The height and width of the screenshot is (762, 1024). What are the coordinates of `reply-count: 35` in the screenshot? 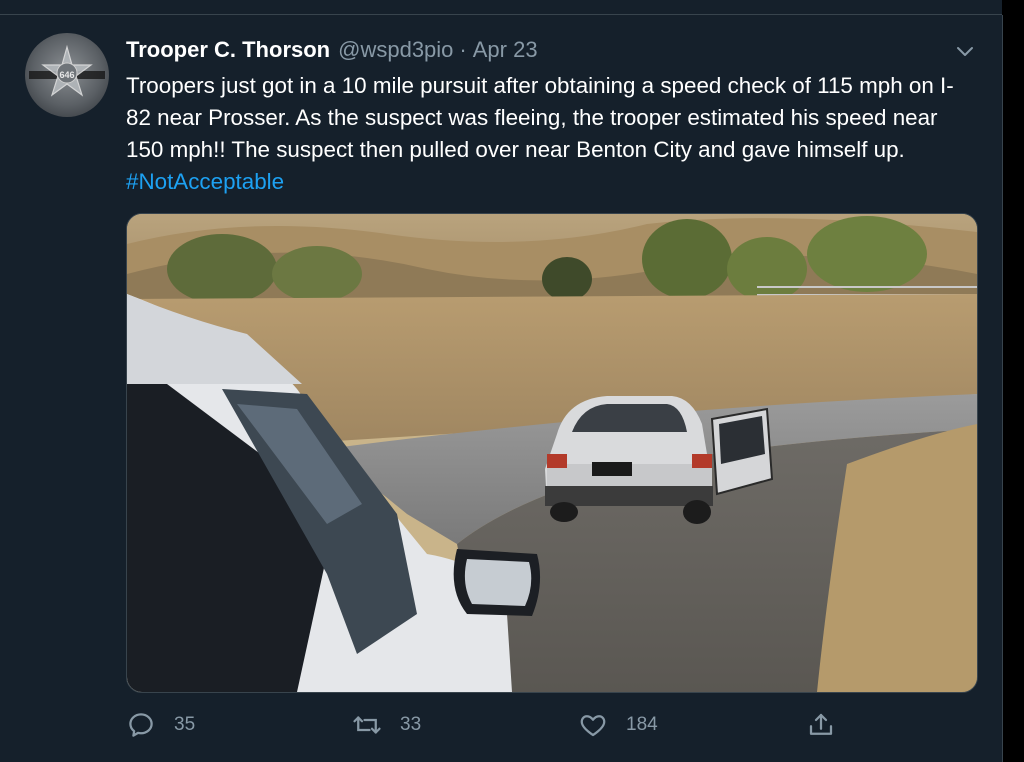 It's located at (185, 724).